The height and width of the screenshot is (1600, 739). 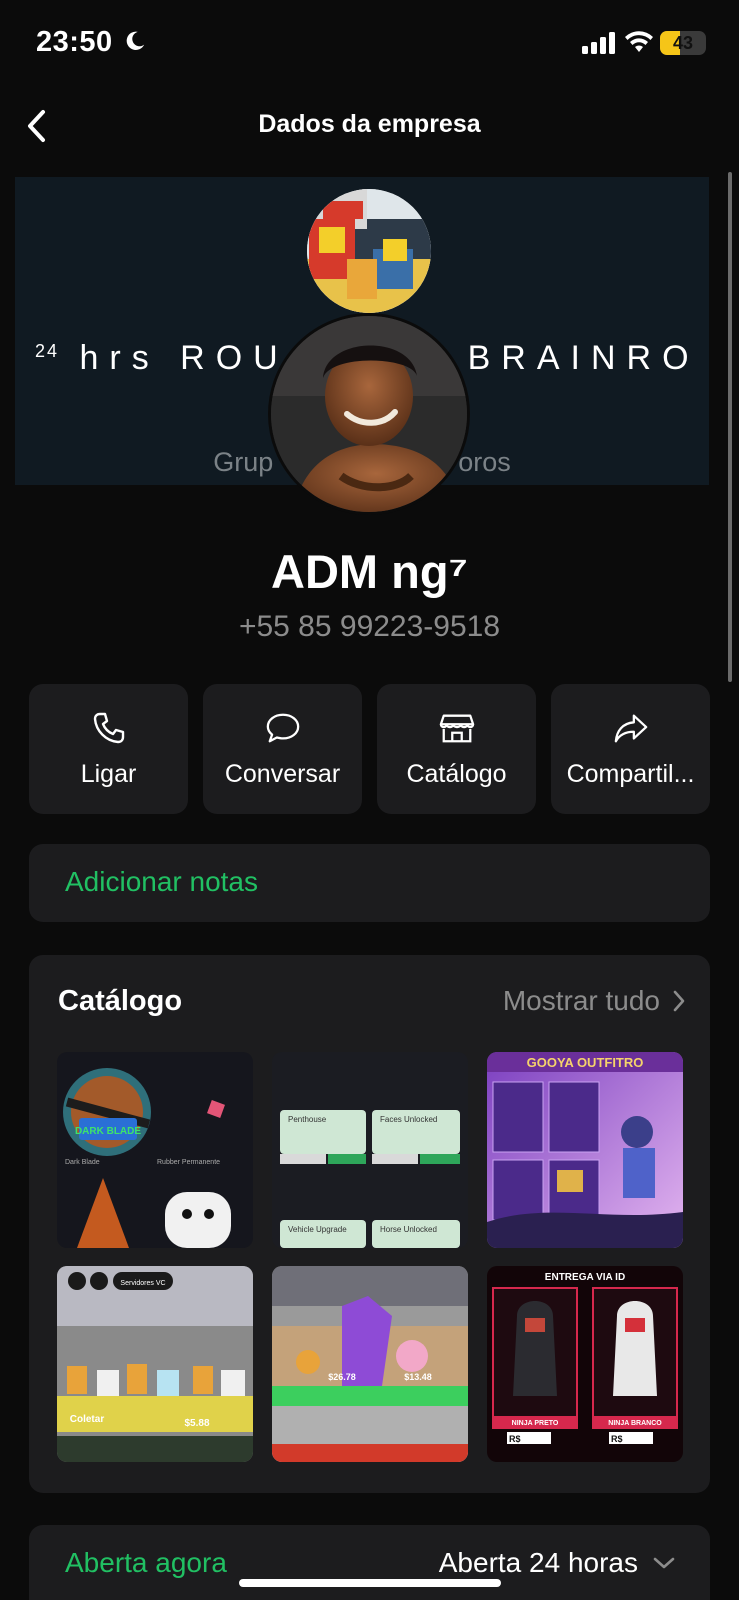 I want to click on catalog-show-all-label: Mostrar tudo, so click(x=581, y=1000).